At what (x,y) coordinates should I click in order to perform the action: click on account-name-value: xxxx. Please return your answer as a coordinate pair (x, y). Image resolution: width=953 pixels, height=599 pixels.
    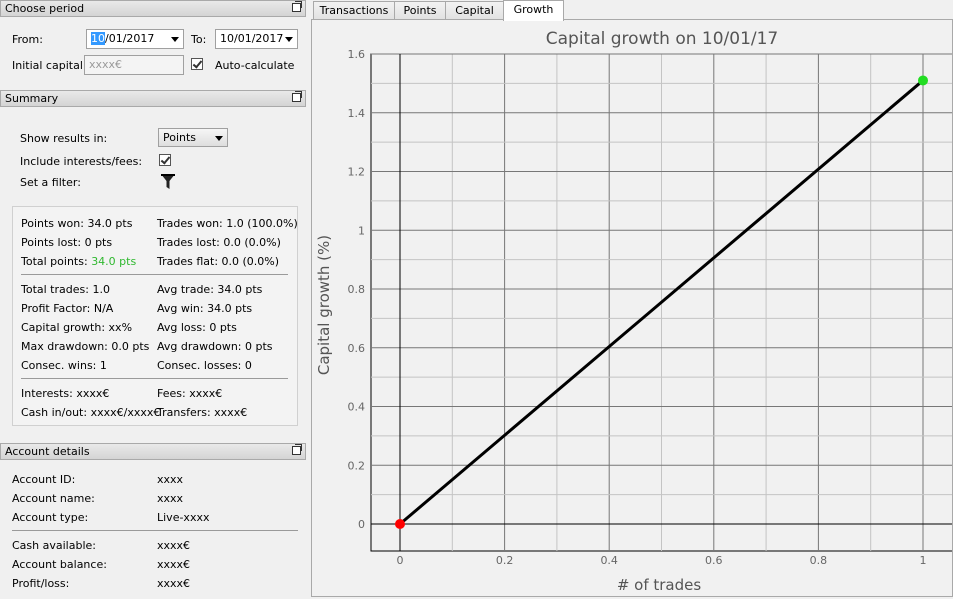
    Looking at the image, I should click on (170, 498).